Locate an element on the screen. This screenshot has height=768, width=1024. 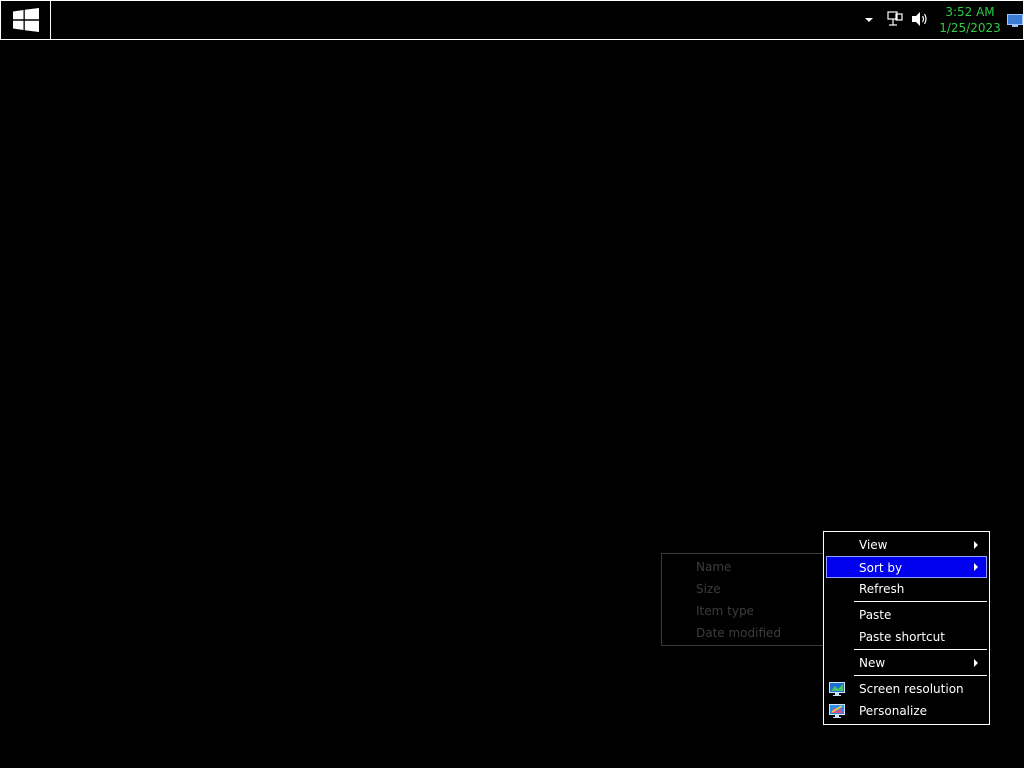
menu-item-refresh: Refresh is located at coordinates (906, 589).